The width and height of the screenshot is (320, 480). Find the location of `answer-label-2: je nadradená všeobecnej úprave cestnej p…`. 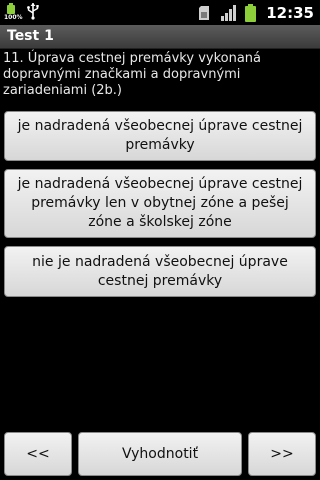

answer-label-2: je nadradená všeobecnej úprave cestnej p… is located at coordinates (160, 203).